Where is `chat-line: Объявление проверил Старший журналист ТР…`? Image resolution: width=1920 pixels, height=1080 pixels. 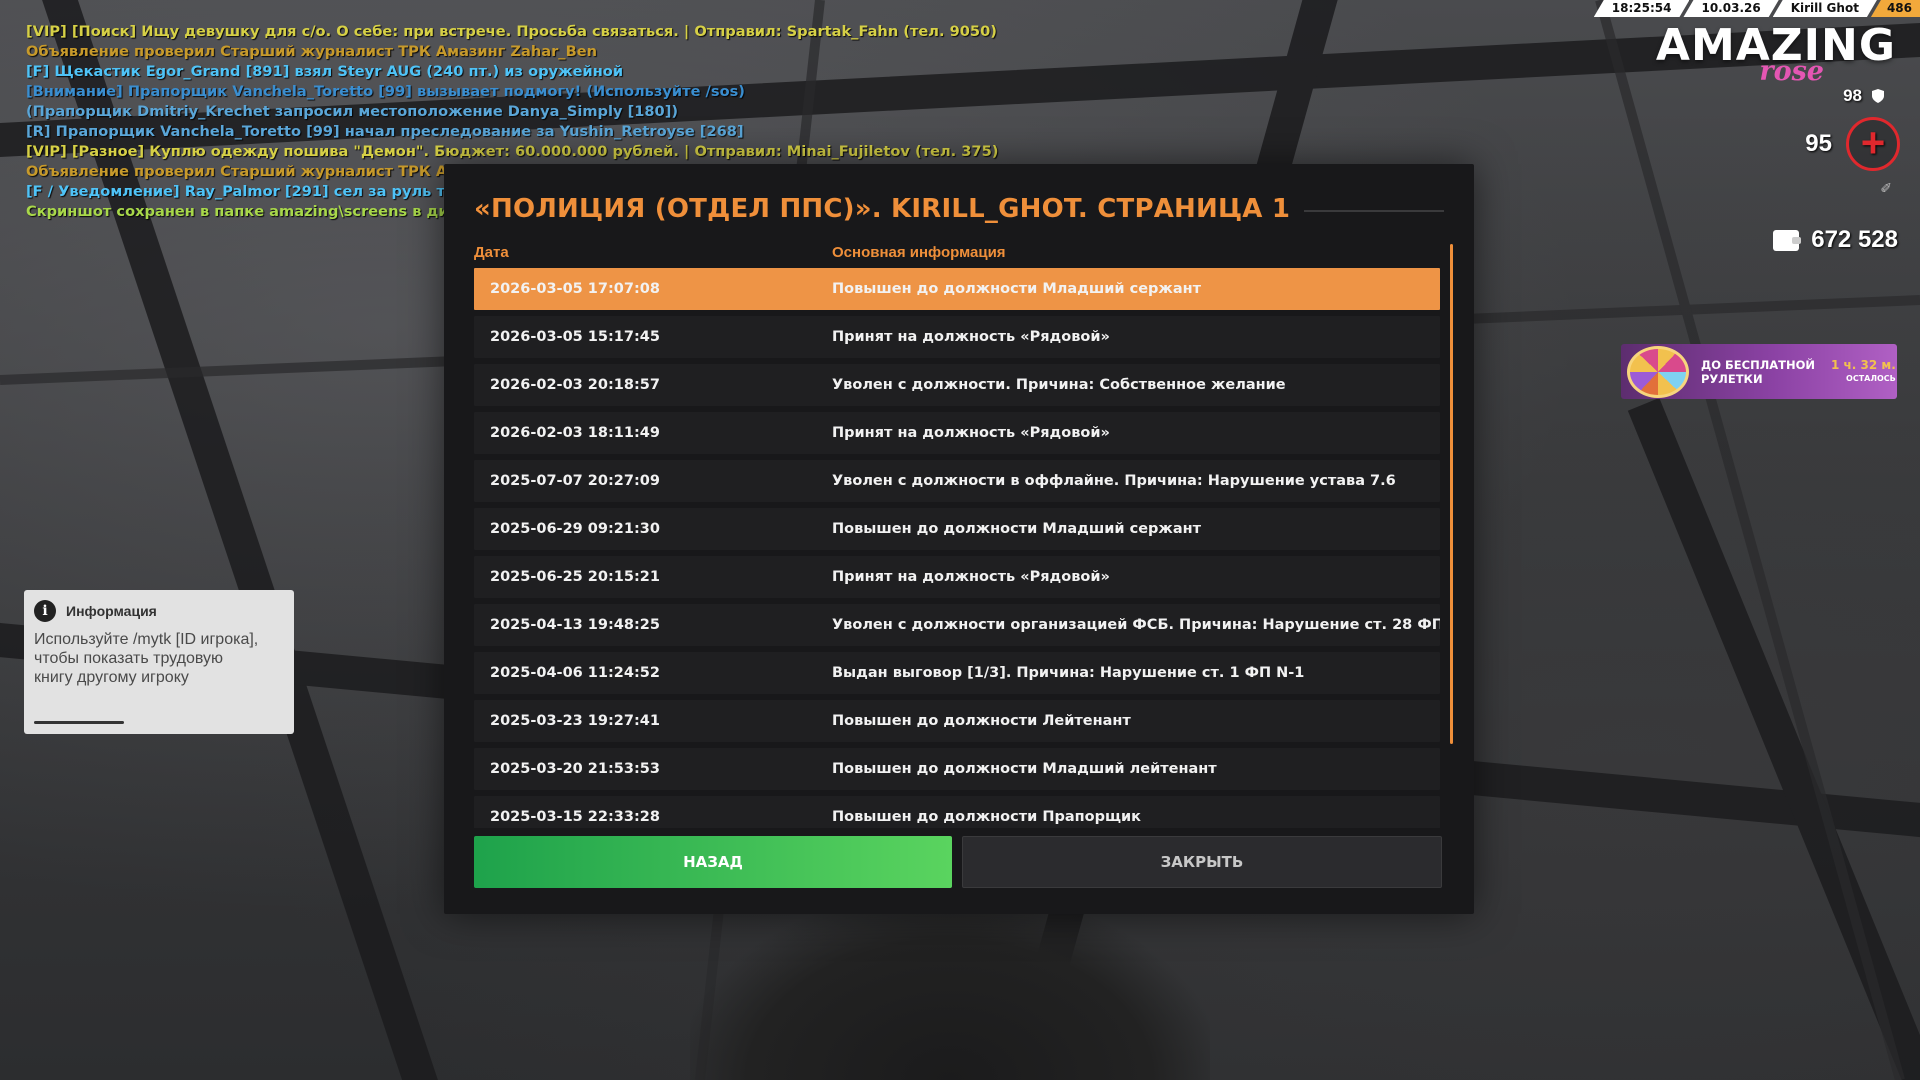 chat-line: Объявление проверил Старший журналист ТР… is located at coordinates (311, 51).